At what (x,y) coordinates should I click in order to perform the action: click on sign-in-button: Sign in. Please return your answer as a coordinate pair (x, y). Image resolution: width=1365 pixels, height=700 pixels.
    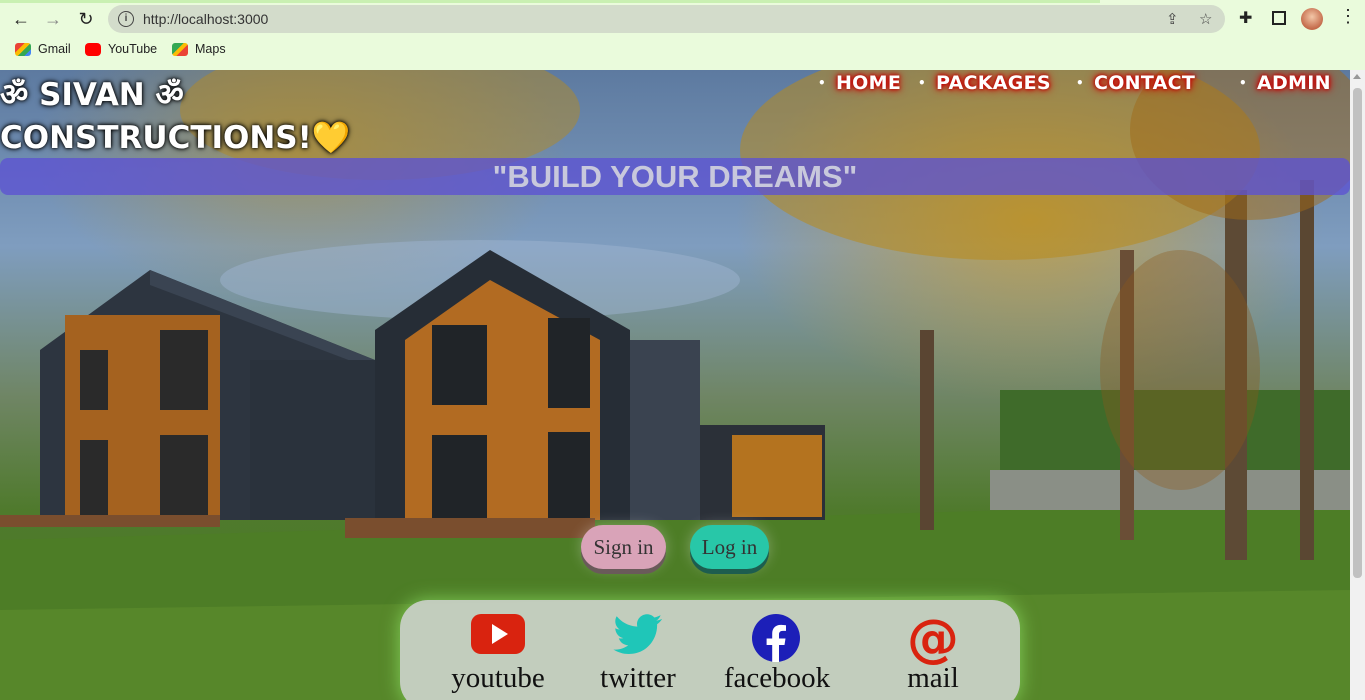
    Looking at the image, I should click on (623, 547).